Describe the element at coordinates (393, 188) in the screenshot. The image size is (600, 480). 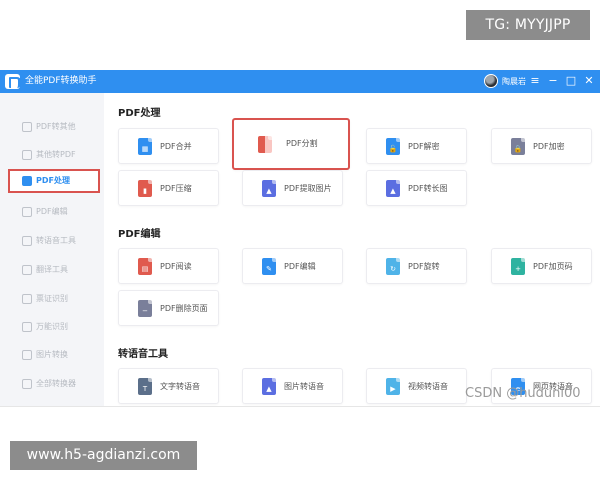
I see `long-image-icon: ▲` at that location.